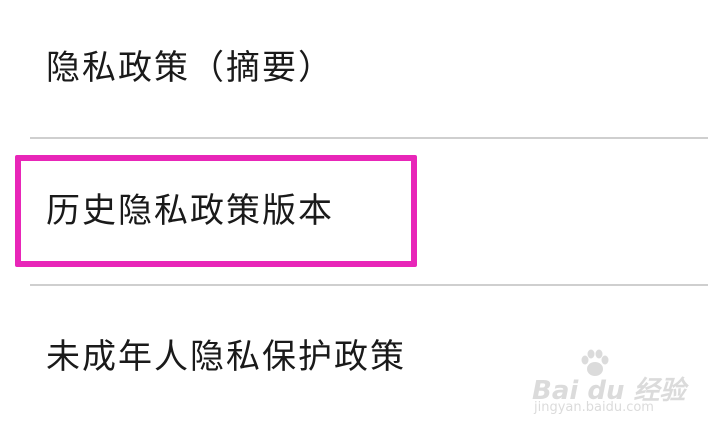 This screenshot has width=708, height=428. I want to click on baidu-jingyan-watermark: Bai du 经验 jingyan.baidu.com, so click(609, 383).